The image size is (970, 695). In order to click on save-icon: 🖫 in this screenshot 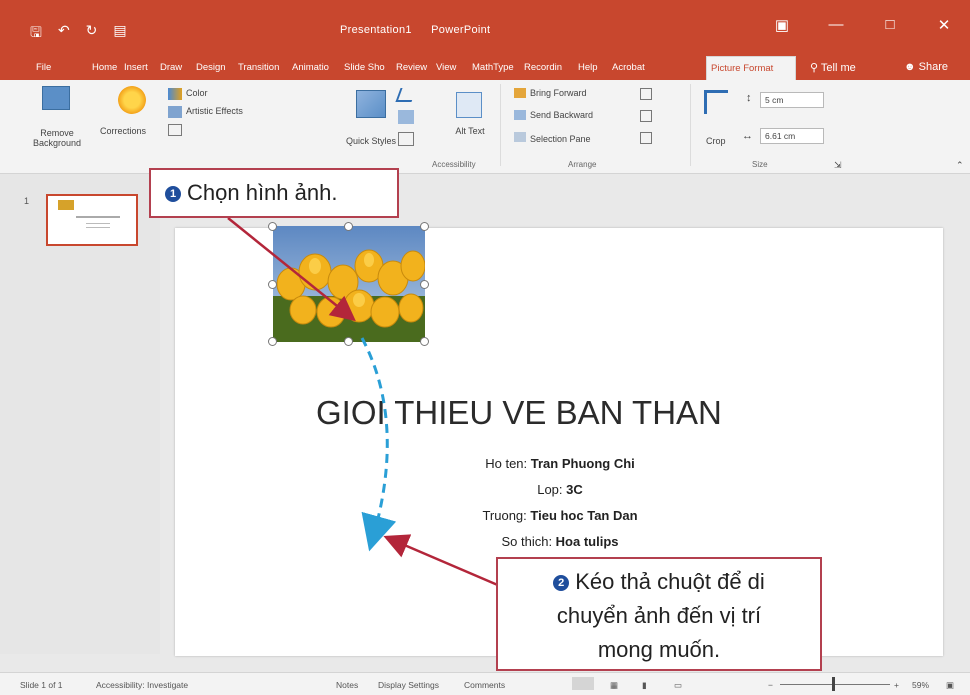, I will do `click(36, 34)`.